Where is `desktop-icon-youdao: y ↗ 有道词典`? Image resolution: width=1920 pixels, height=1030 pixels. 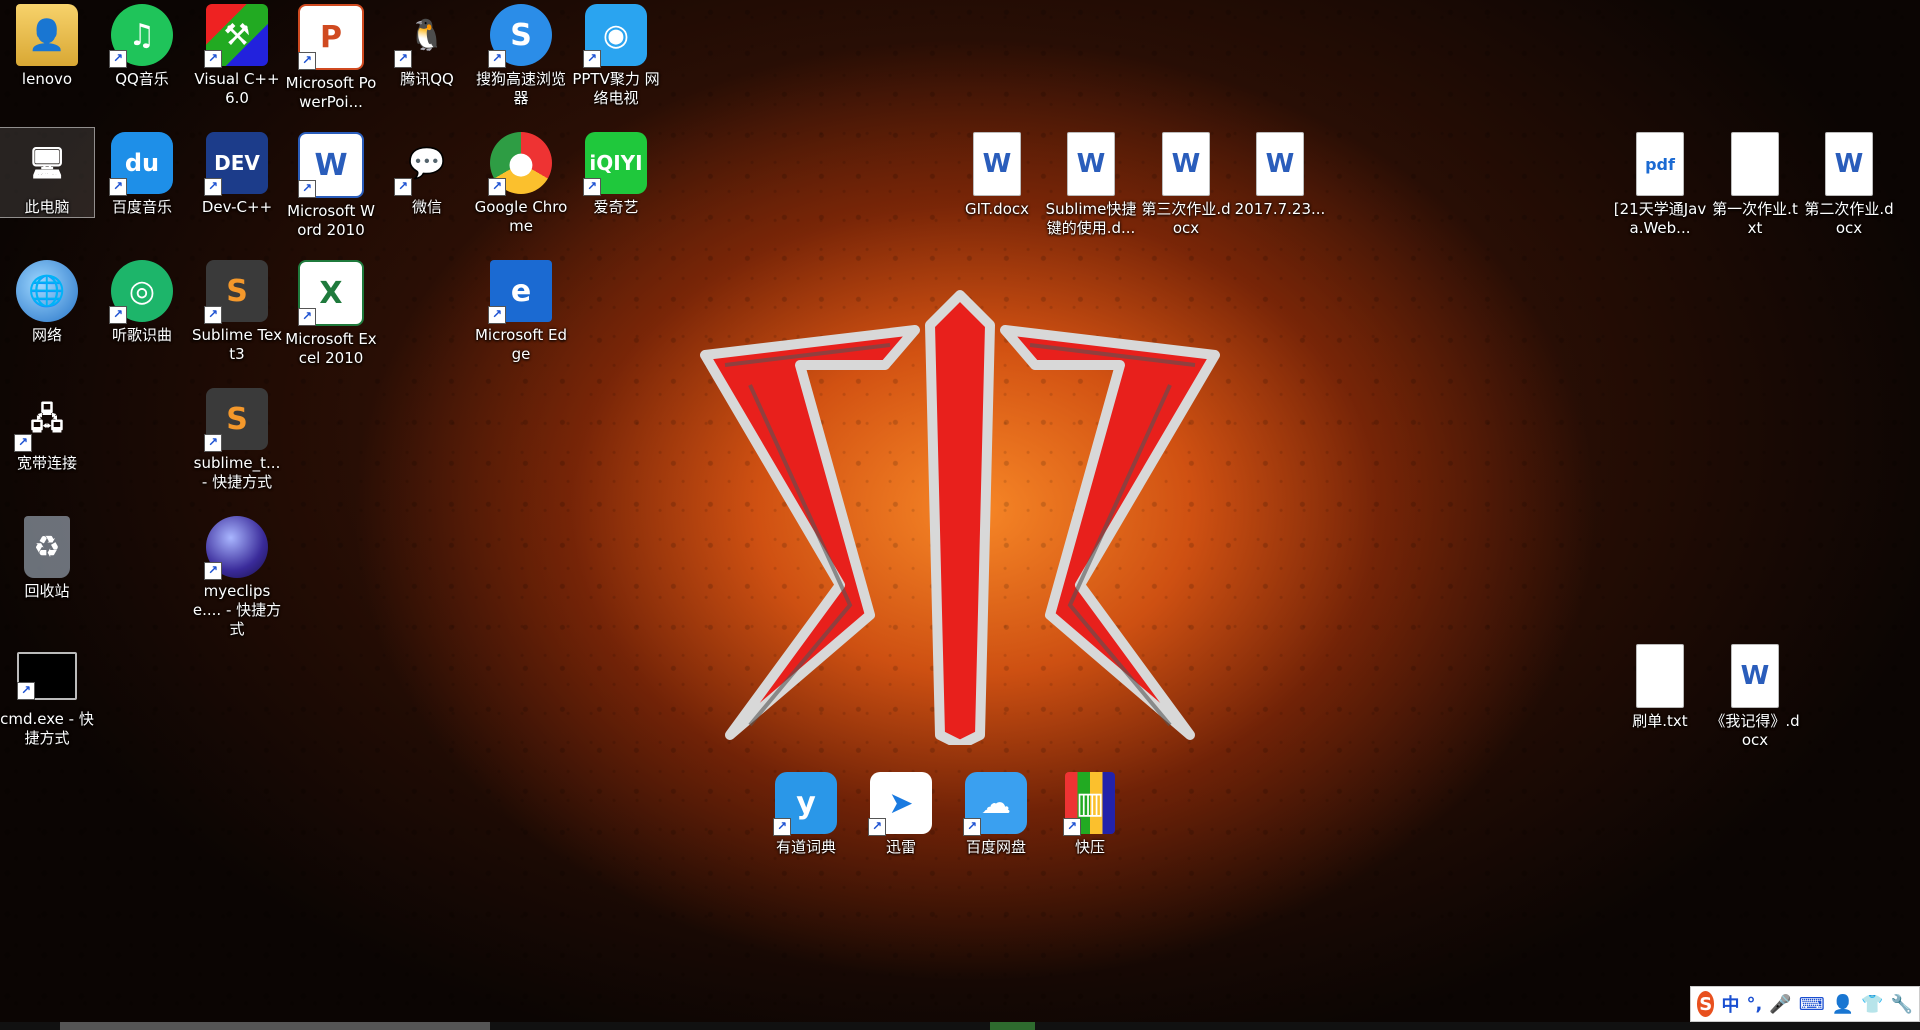
desktop-icon-youdao: y ↗ 有道词典 is located at coordinates (806, 812).